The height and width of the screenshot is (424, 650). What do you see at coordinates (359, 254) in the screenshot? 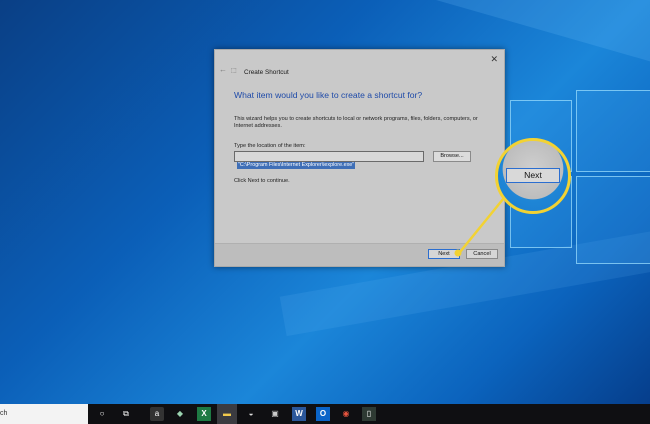
I see `dialog-footer: Next Cancel` at bounding box center [359, 254].